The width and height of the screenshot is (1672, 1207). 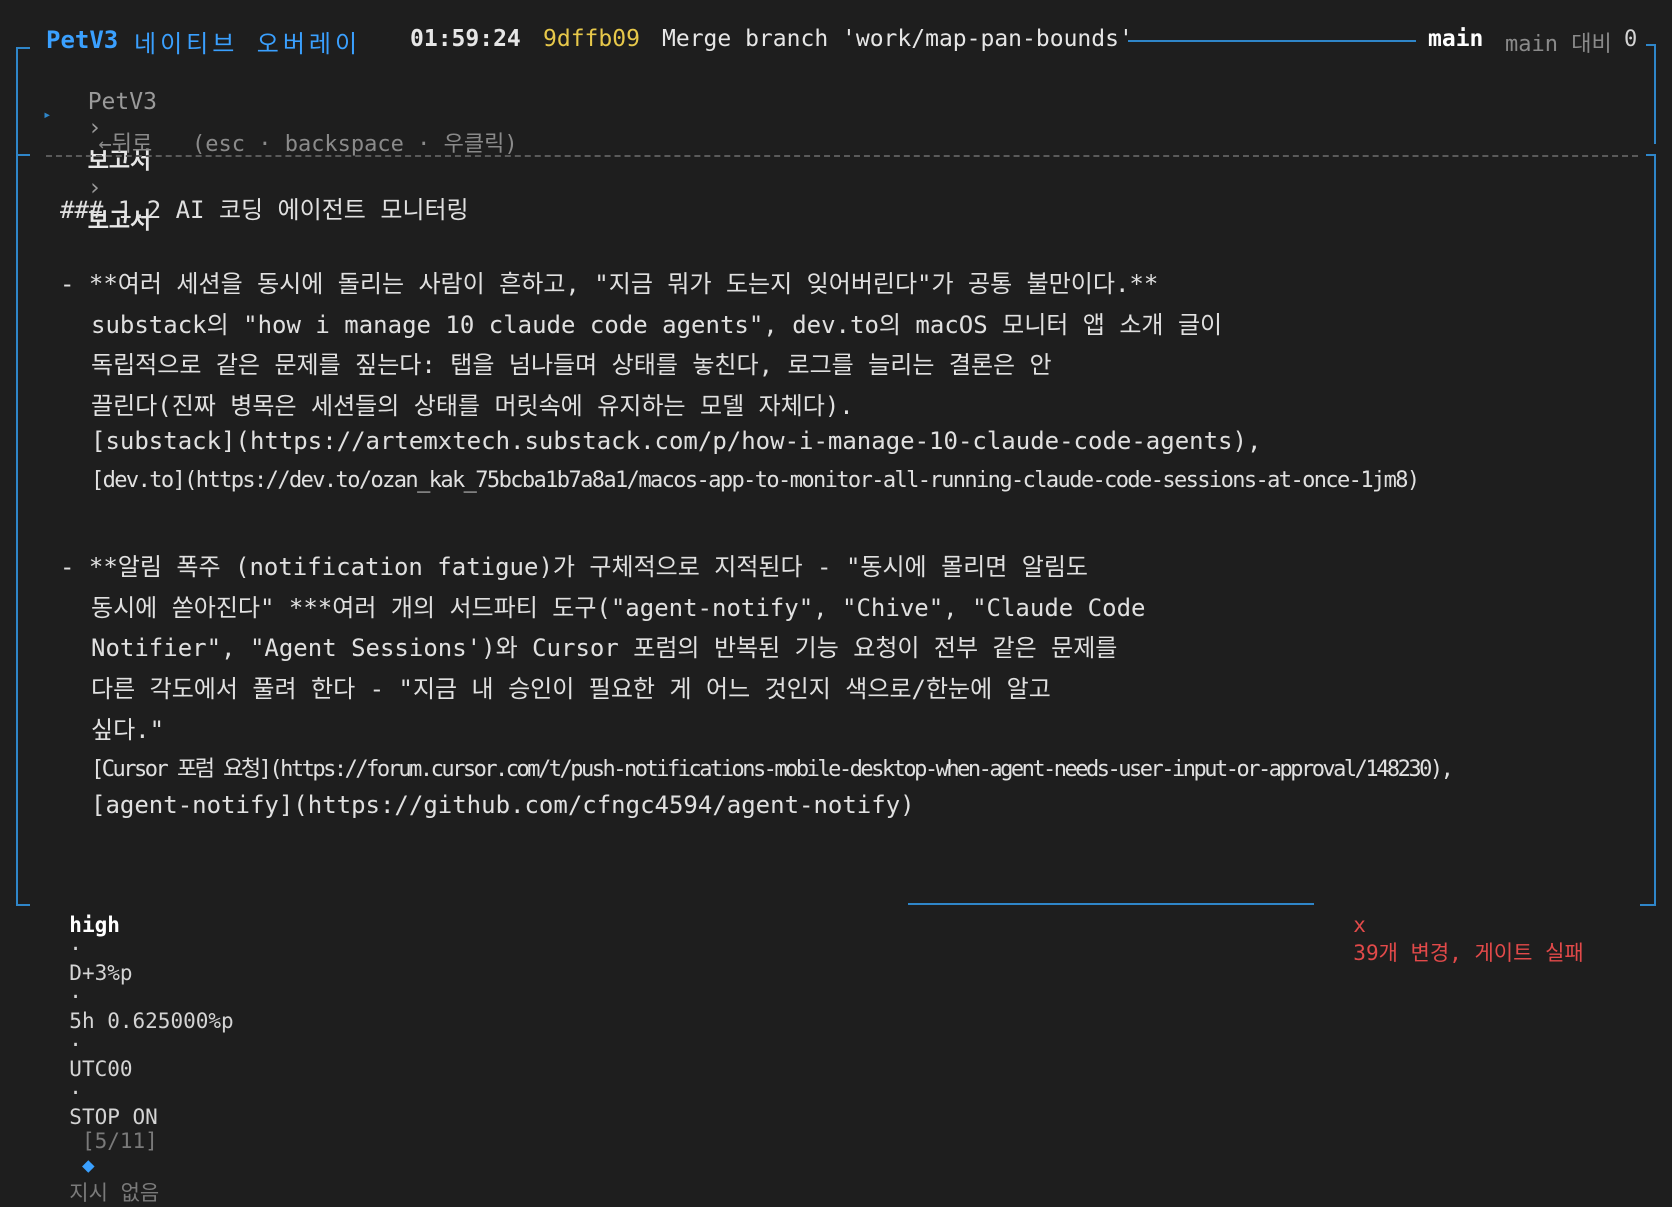 I want to click on clock-time: 01:59:24, so click(x=465, y=39).